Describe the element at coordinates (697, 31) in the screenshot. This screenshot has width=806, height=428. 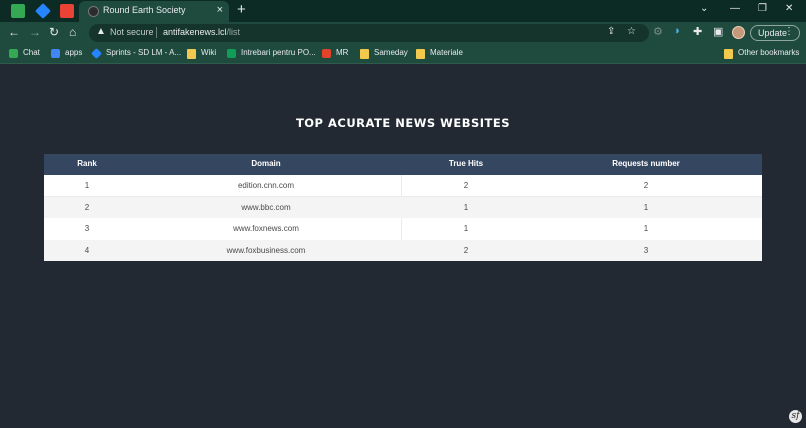
I see `extensions-puzzle-icon: ✚` at that location.